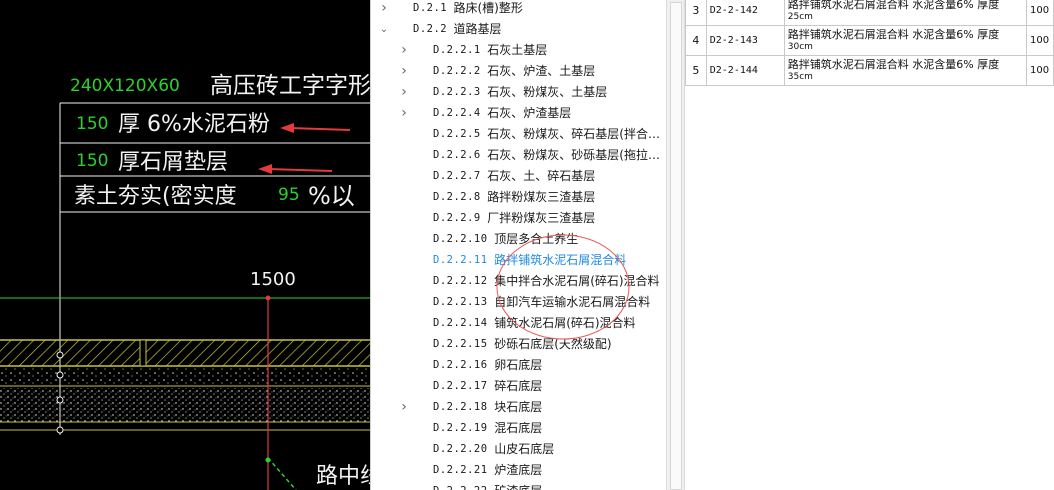 Image resolution: width=1054 pixels, height=490 pixels. What do you see at coordinates (477, 29) in the screenshot?
I see `tree-item-label: 道路基层` at bounding box center [477, 29].